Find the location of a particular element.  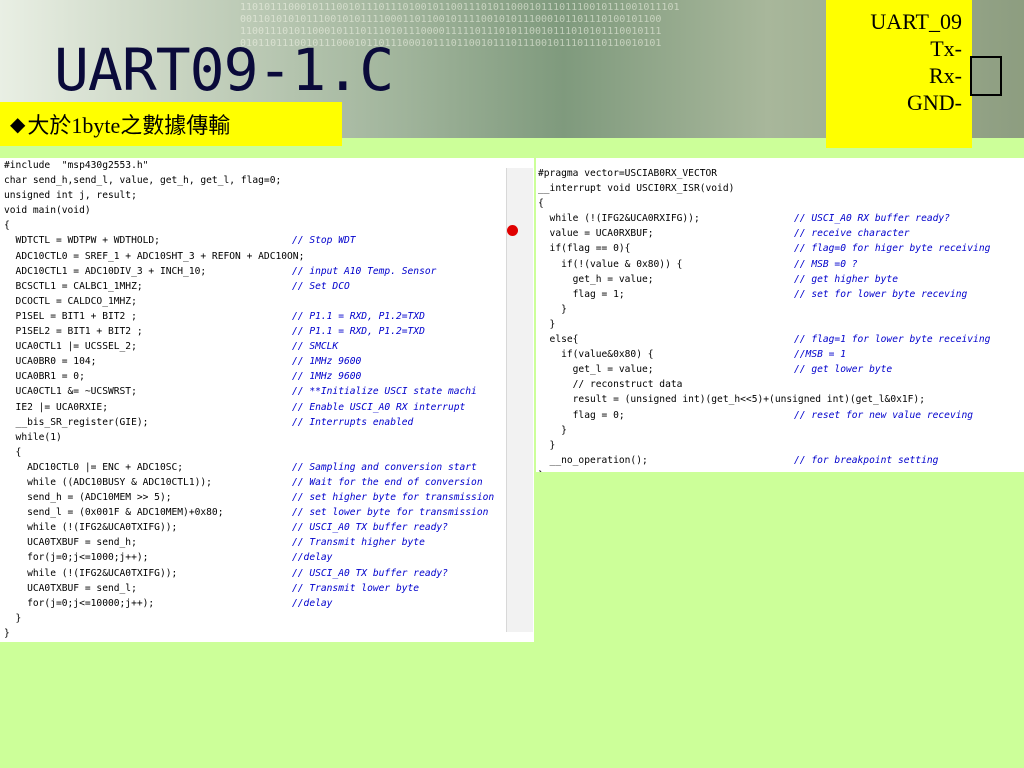

code-text: unsigned int j, result; is located at coordinates (70, 196).